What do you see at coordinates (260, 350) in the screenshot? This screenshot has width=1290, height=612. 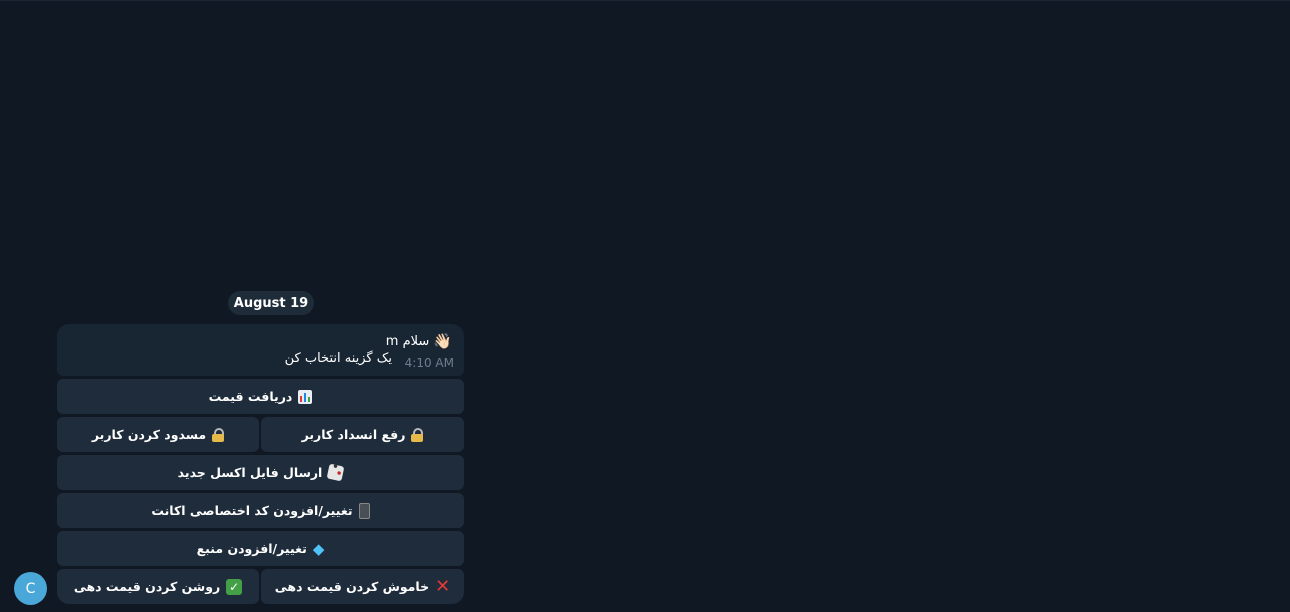 I see `bot-message: 👋🏻 سلام m یک گزینه انتخاب کن 4:10 AM` at bounding box center [260, 350].